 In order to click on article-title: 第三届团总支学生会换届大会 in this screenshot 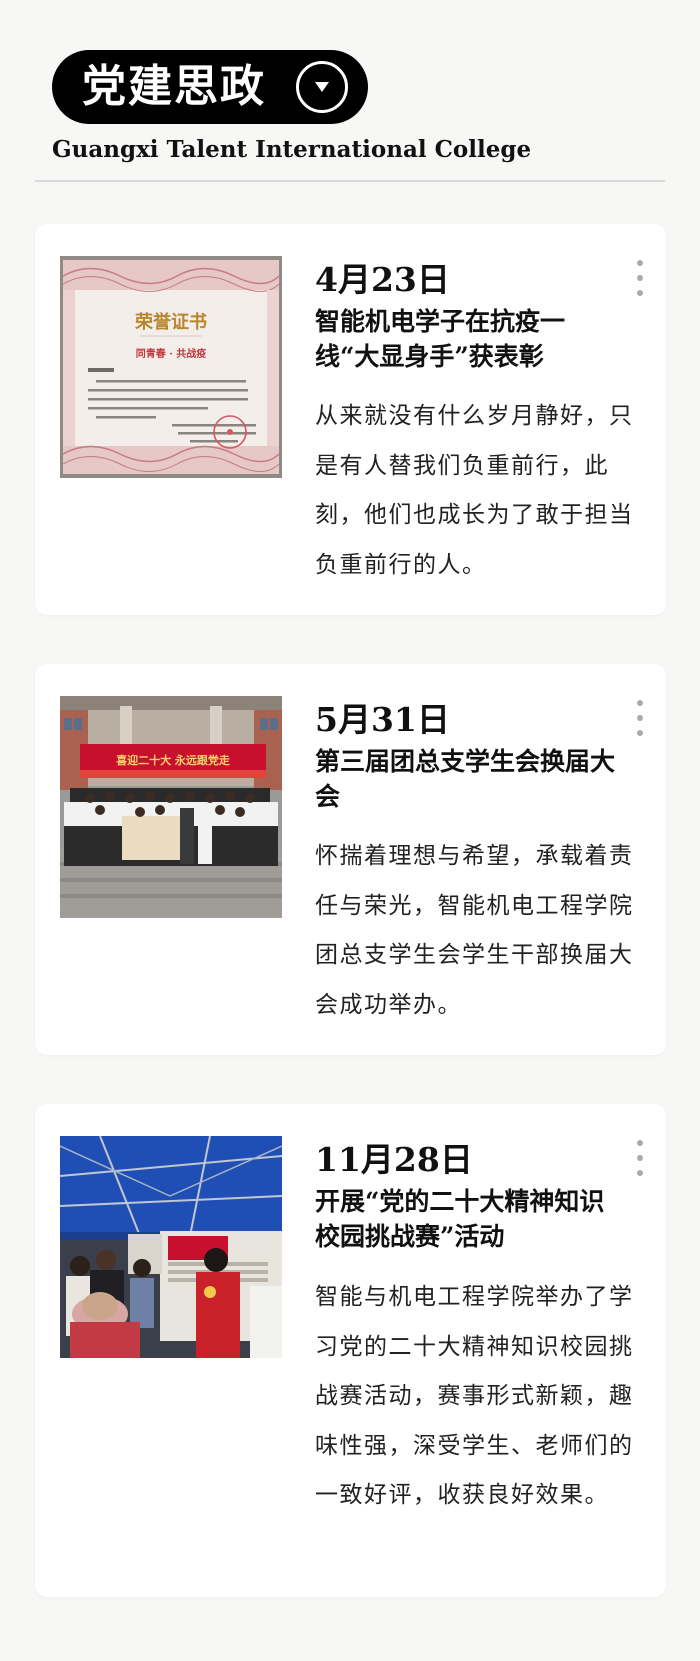, I will do `click(465, 779)`.